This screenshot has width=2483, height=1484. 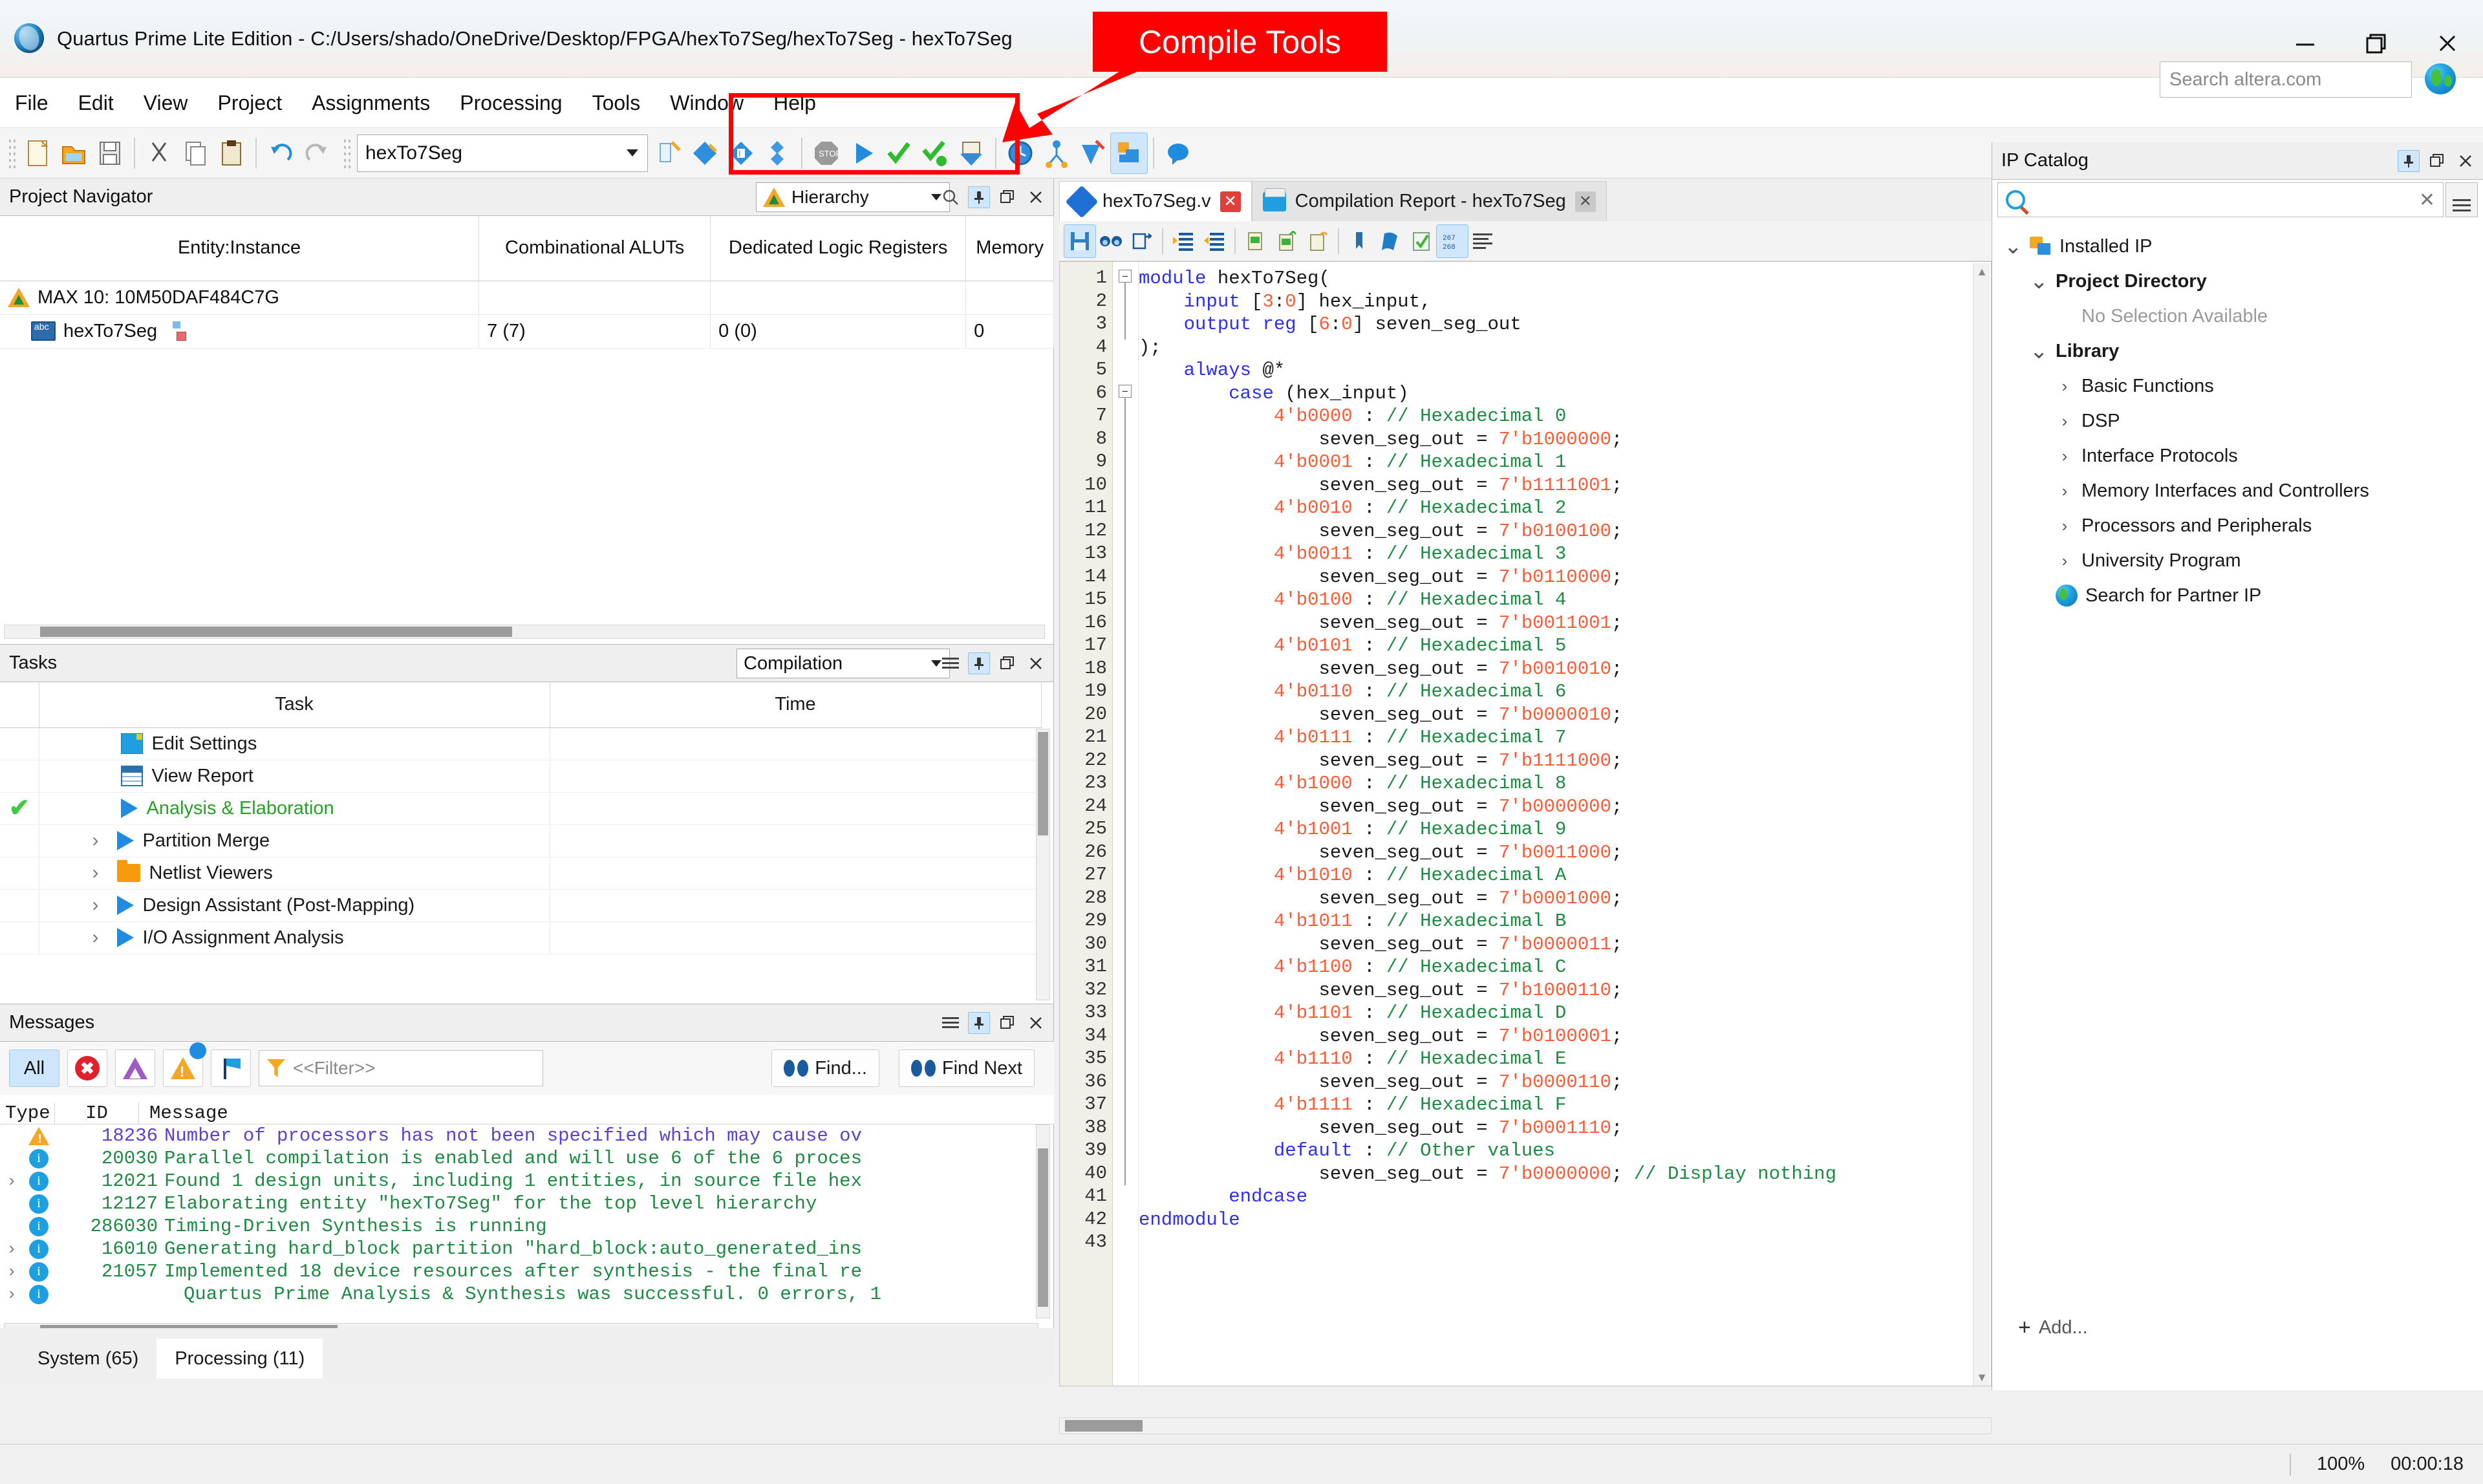 I want to click on ip-tree-item: › Processors and Peripherals, so click(x=2237, y=525).